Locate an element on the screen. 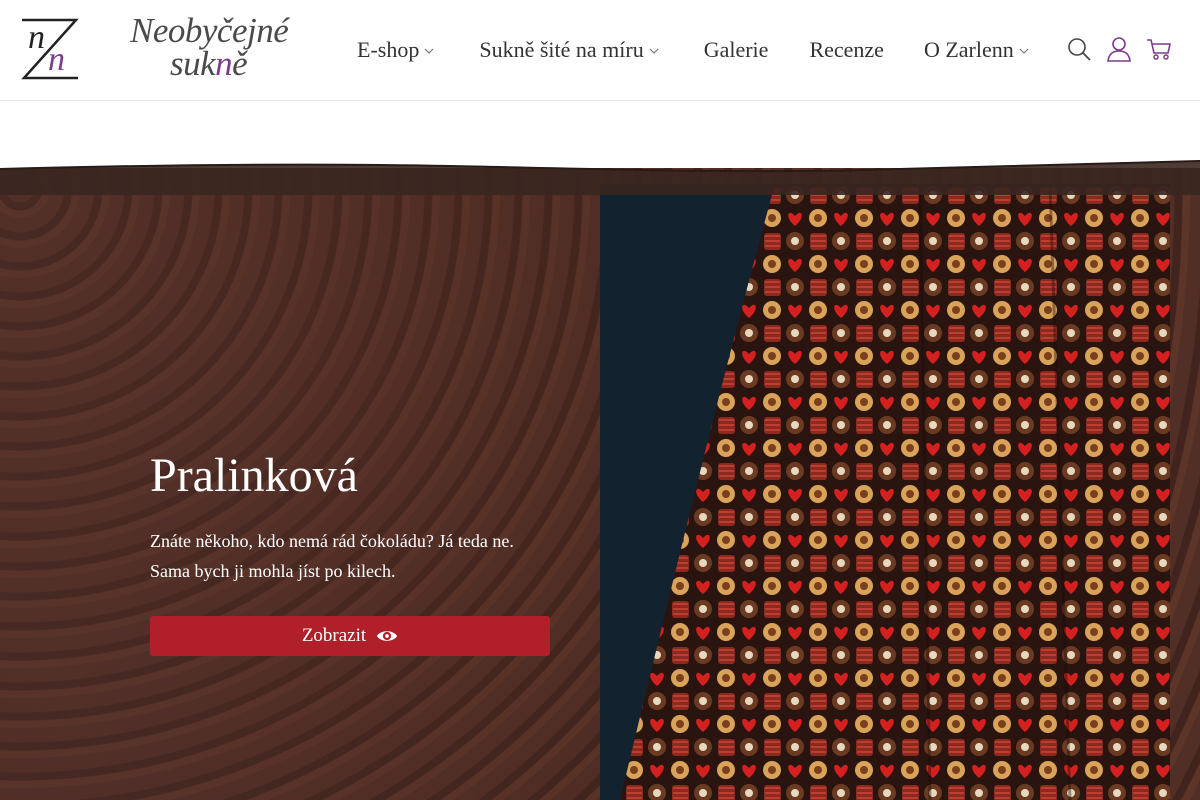  cart-icon is located at coordinates (1159, 49).